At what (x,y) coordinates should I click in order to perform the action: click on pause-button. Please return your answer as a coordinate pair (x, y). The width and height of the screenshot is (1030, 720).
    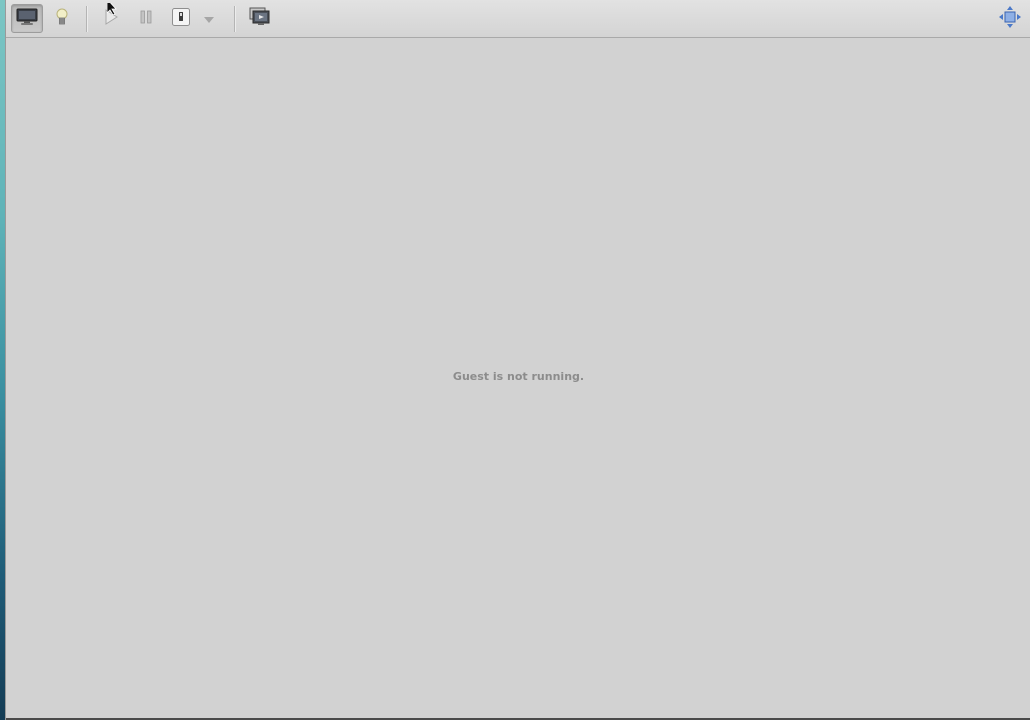
    Looking at the image, I should click on (146, 18).